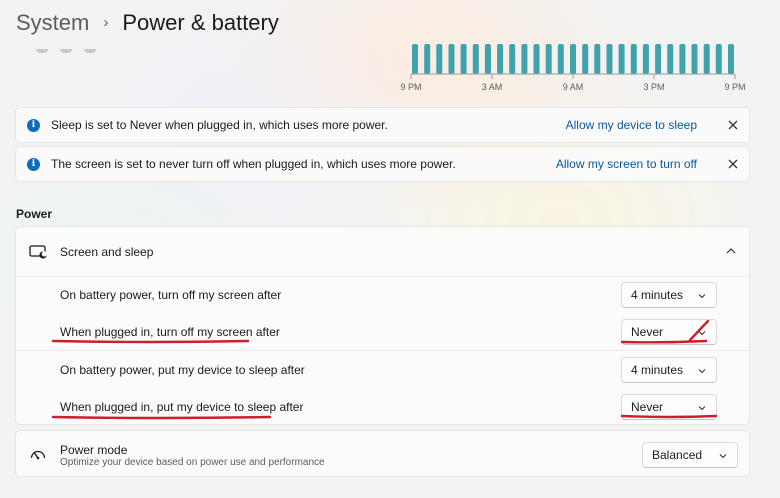  I want to click on battery-usage-chart: 9 PM 3 AM 9 AM 3 PM 9 PM, so click(573, 68).